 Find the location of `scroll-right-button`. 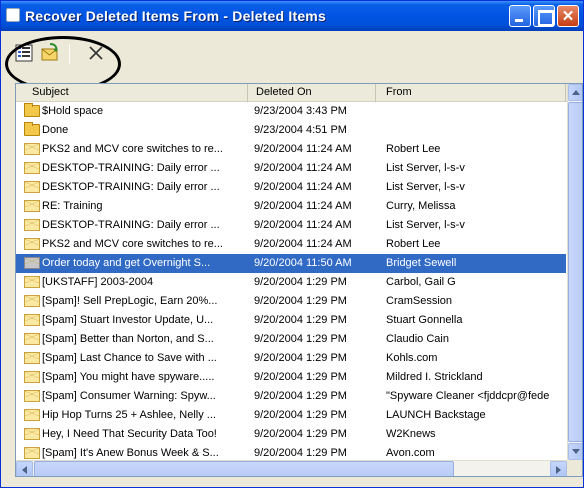

scroll-right-button is located at coordinates (558, 468).